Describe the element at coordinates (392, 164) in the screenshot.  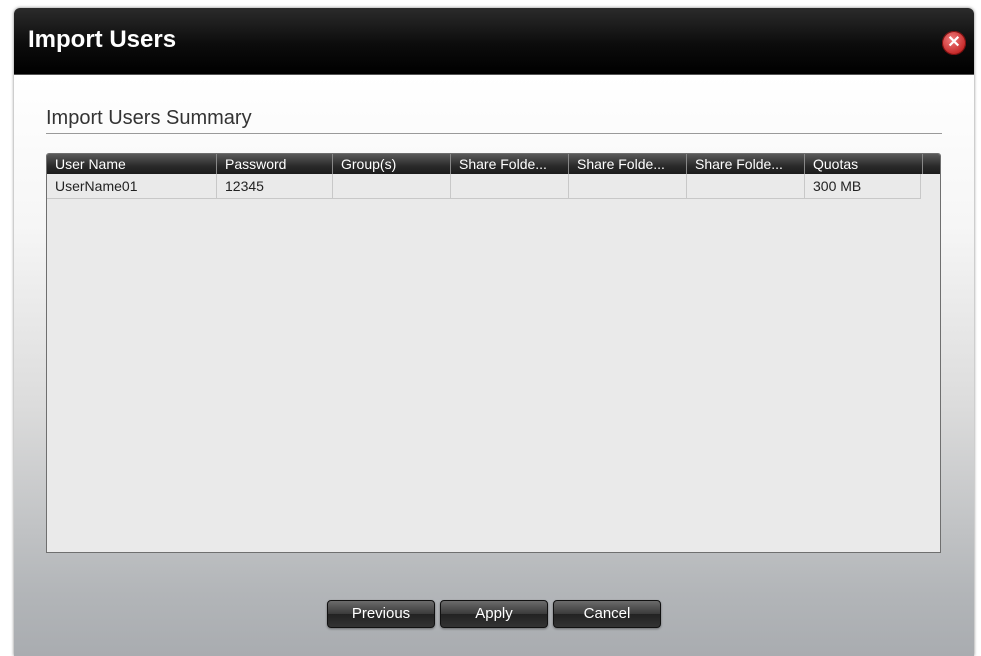
I see `column-header-groups: Group(s)` at that location.